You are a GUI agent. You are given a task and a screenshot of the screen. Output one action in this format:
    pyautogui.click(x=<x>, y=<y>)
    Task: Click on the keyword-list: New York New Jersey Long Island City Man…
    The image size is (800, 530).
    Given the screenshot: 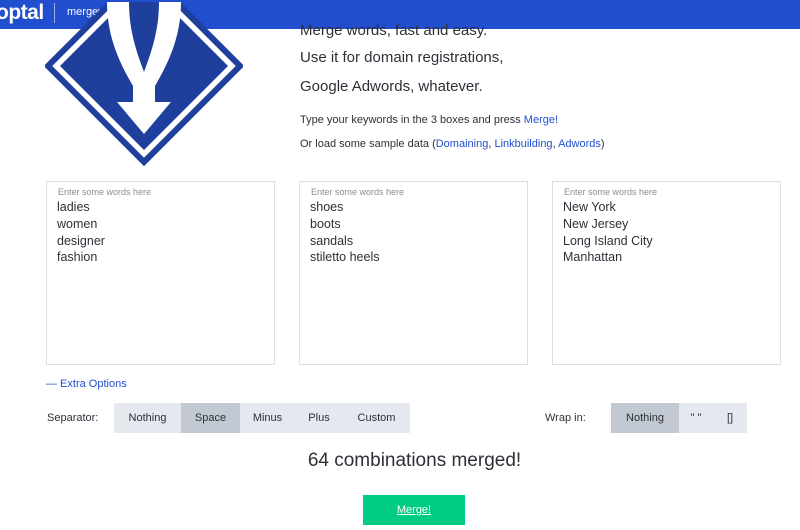 What is the action you would take?
    pyautogui.click(x=608, y=232)
    